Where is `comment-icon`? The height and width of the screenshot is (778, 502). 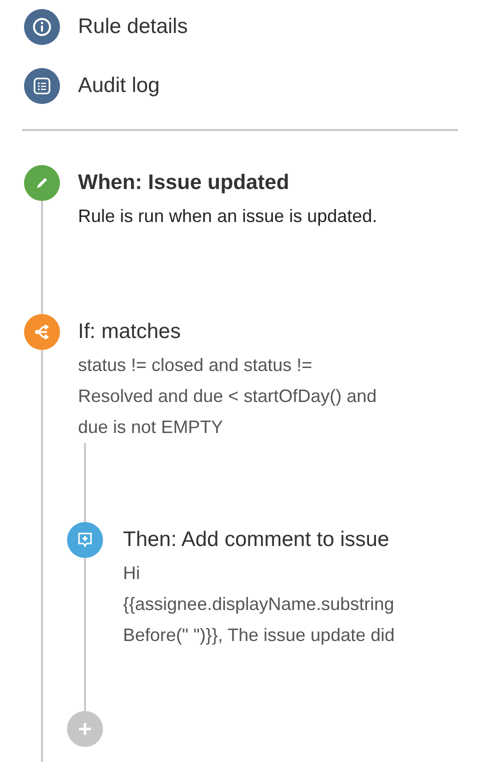
comment-icon is located at coordinates (85, 540).